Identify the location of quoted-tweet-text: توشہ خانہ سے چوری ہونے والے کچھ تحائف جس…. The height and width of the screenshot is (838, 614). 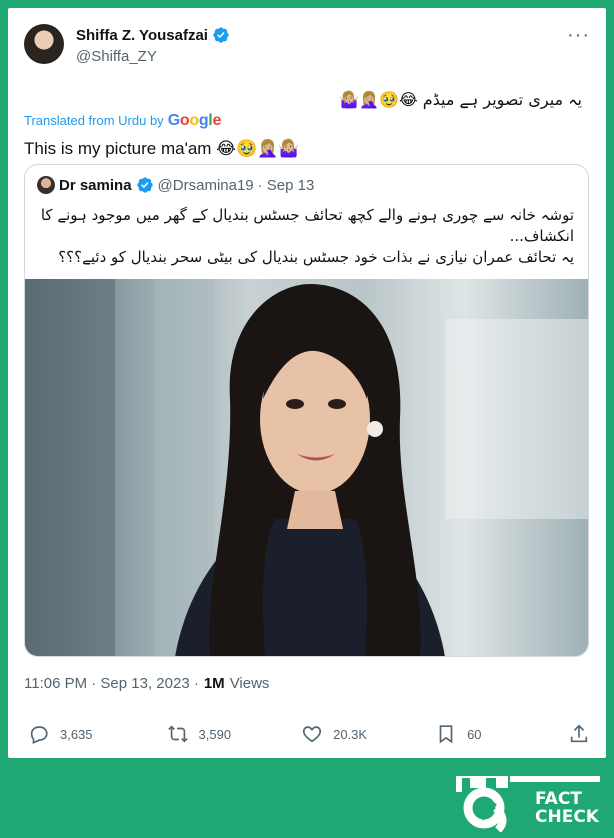
(304, 236).